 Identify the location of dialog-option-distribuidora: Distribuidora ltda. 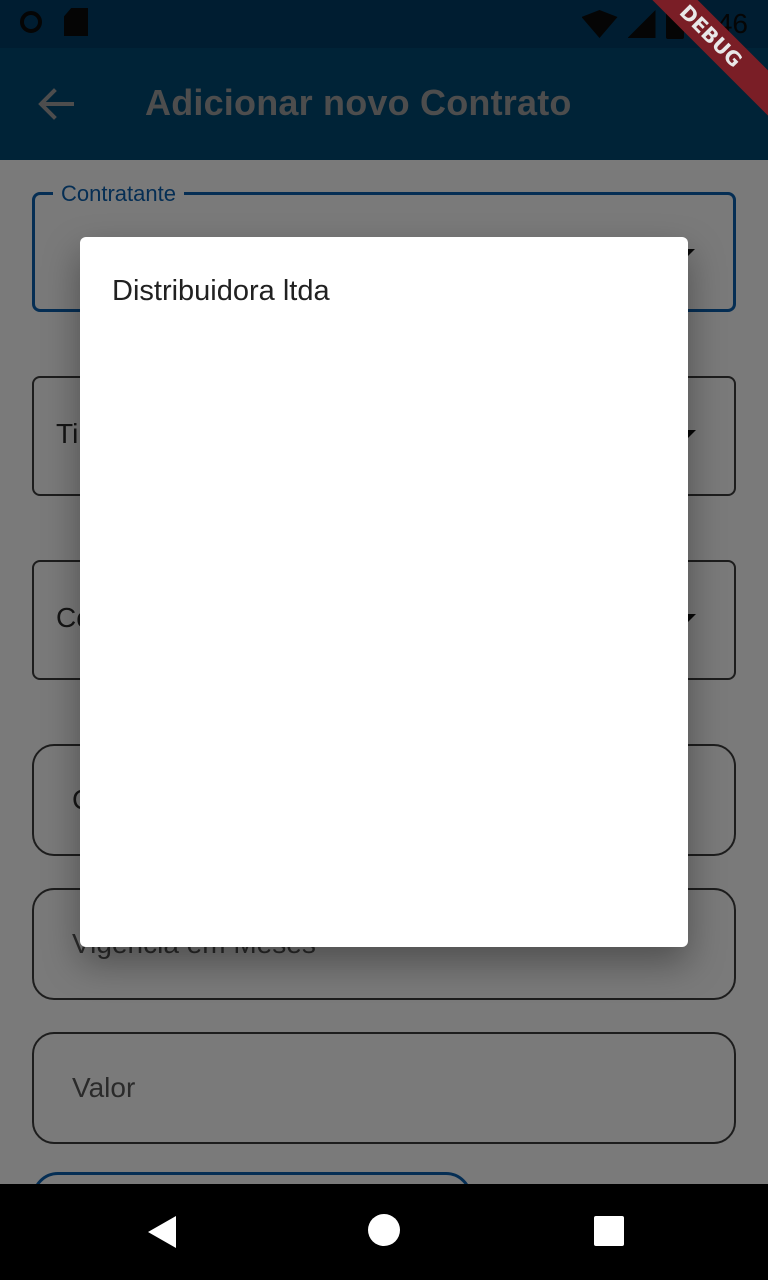
(221, 291).